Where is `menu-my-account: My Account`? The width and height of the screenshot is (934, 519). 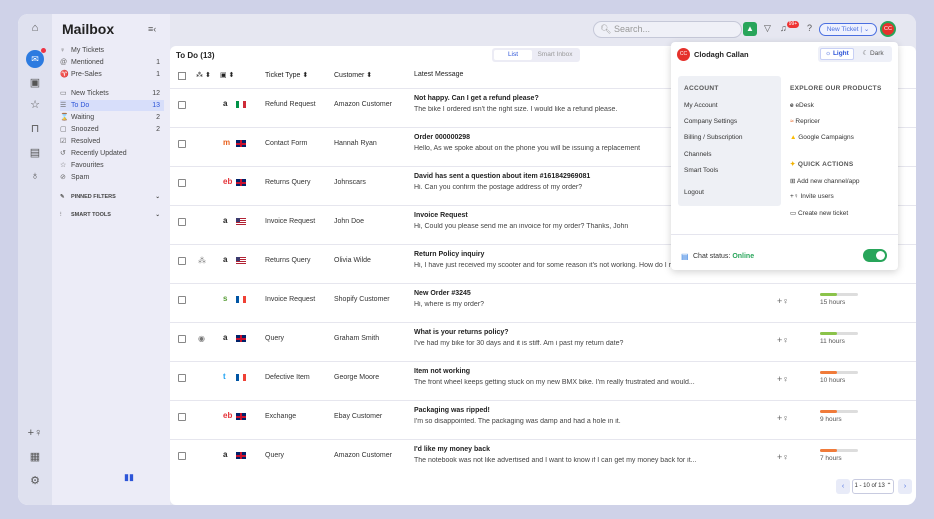
menu-my-account: My Account is located at coordinates (701, 105).